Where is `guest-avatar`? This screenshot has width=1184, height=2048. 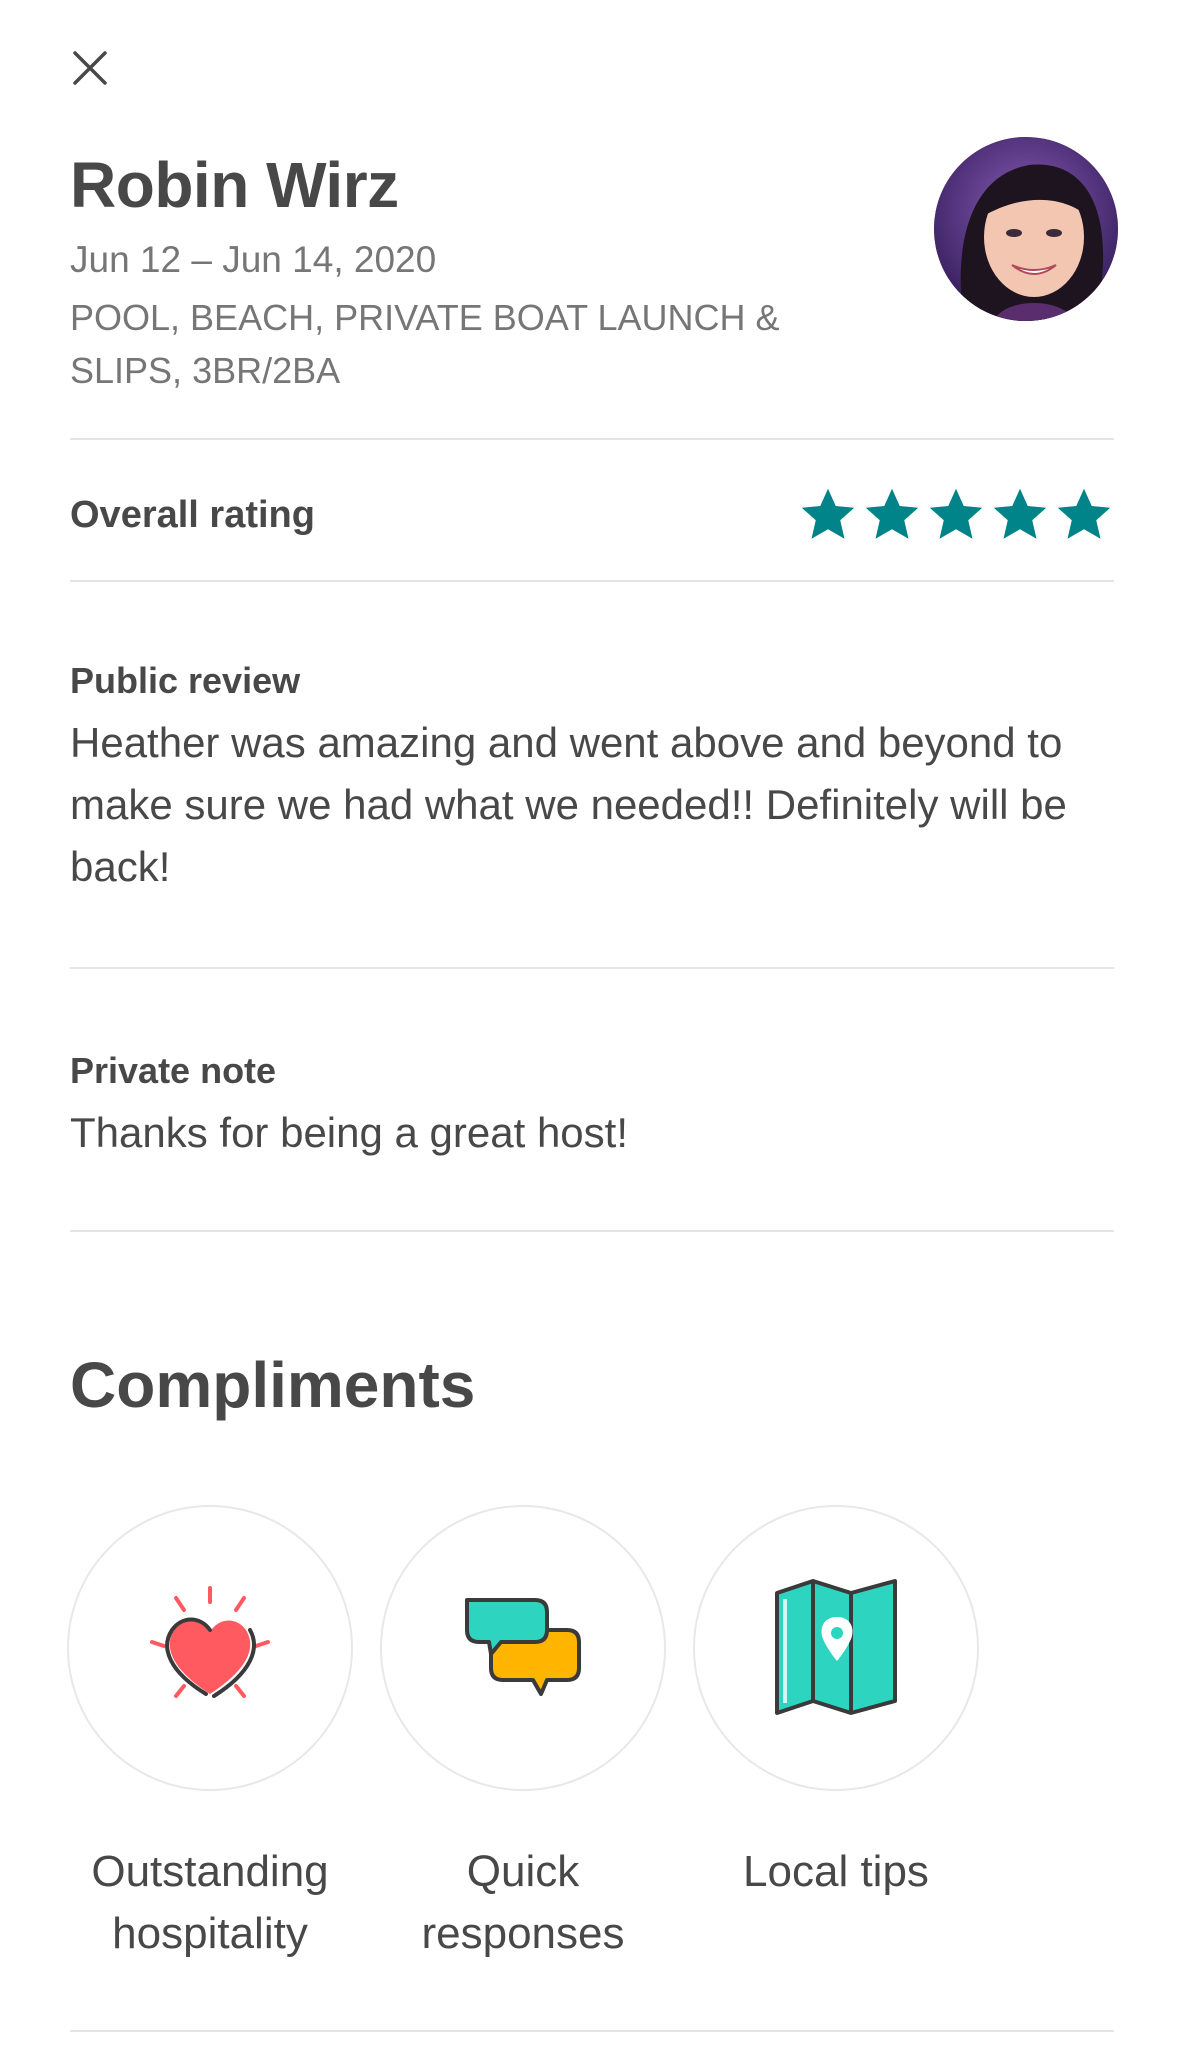 guest-avatar is located at coordinates (1026, 229).